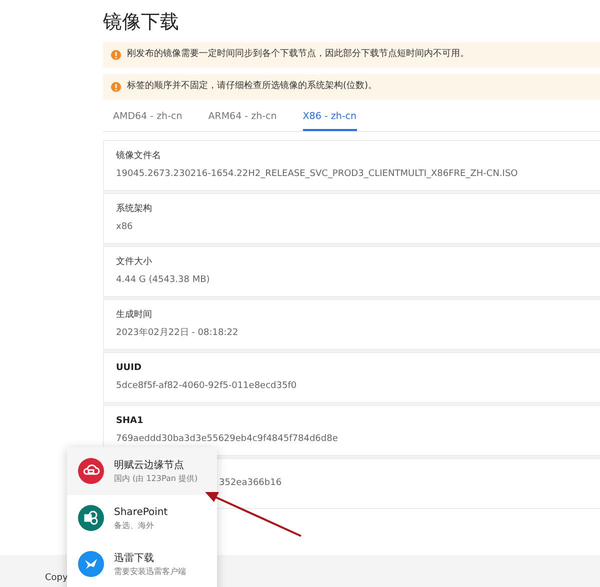  I want to click on detail-label: 文件大小, so click(134, 262).